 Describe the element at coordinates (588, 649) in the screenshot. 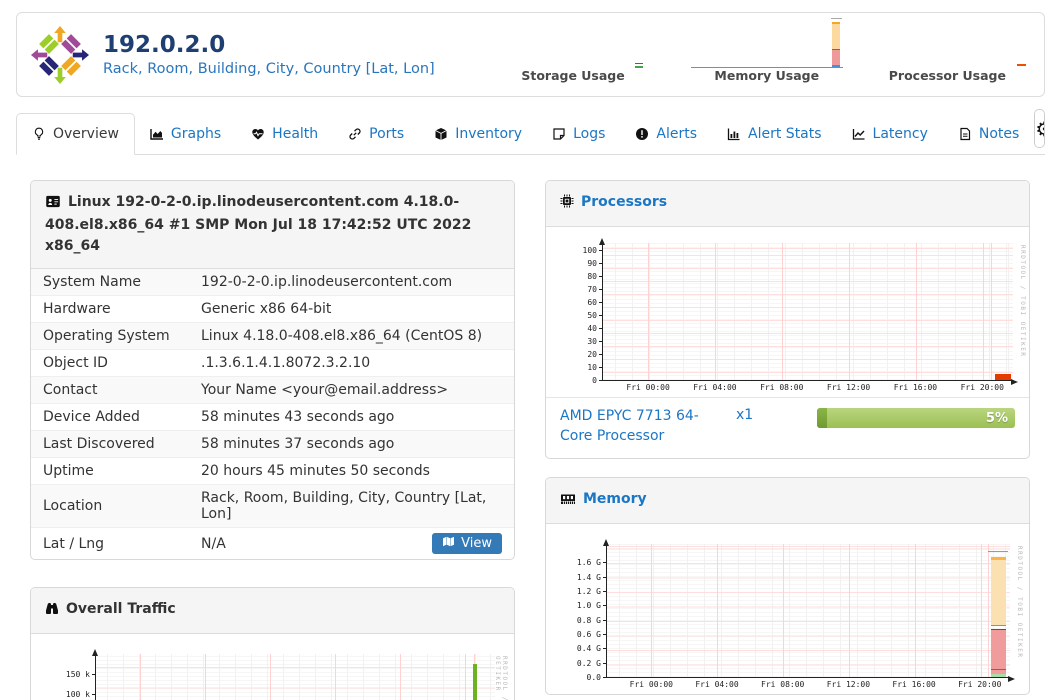

I see `ylab: 0.4 G` at that location.